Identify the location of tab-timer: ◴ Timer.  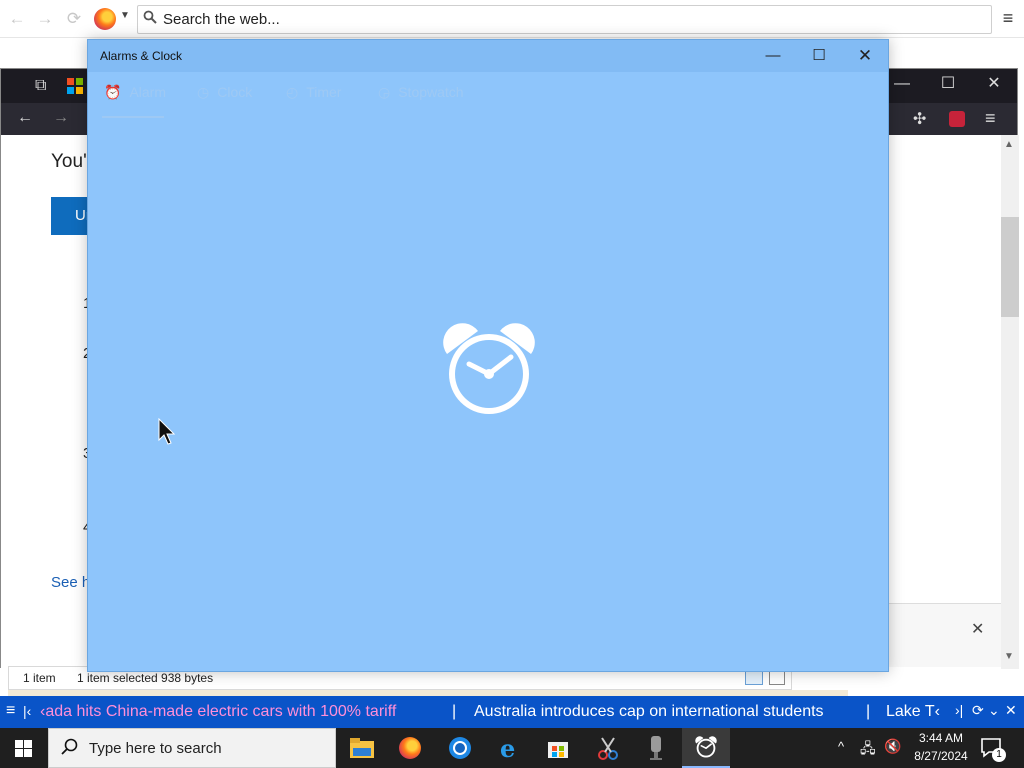
(313, 92).